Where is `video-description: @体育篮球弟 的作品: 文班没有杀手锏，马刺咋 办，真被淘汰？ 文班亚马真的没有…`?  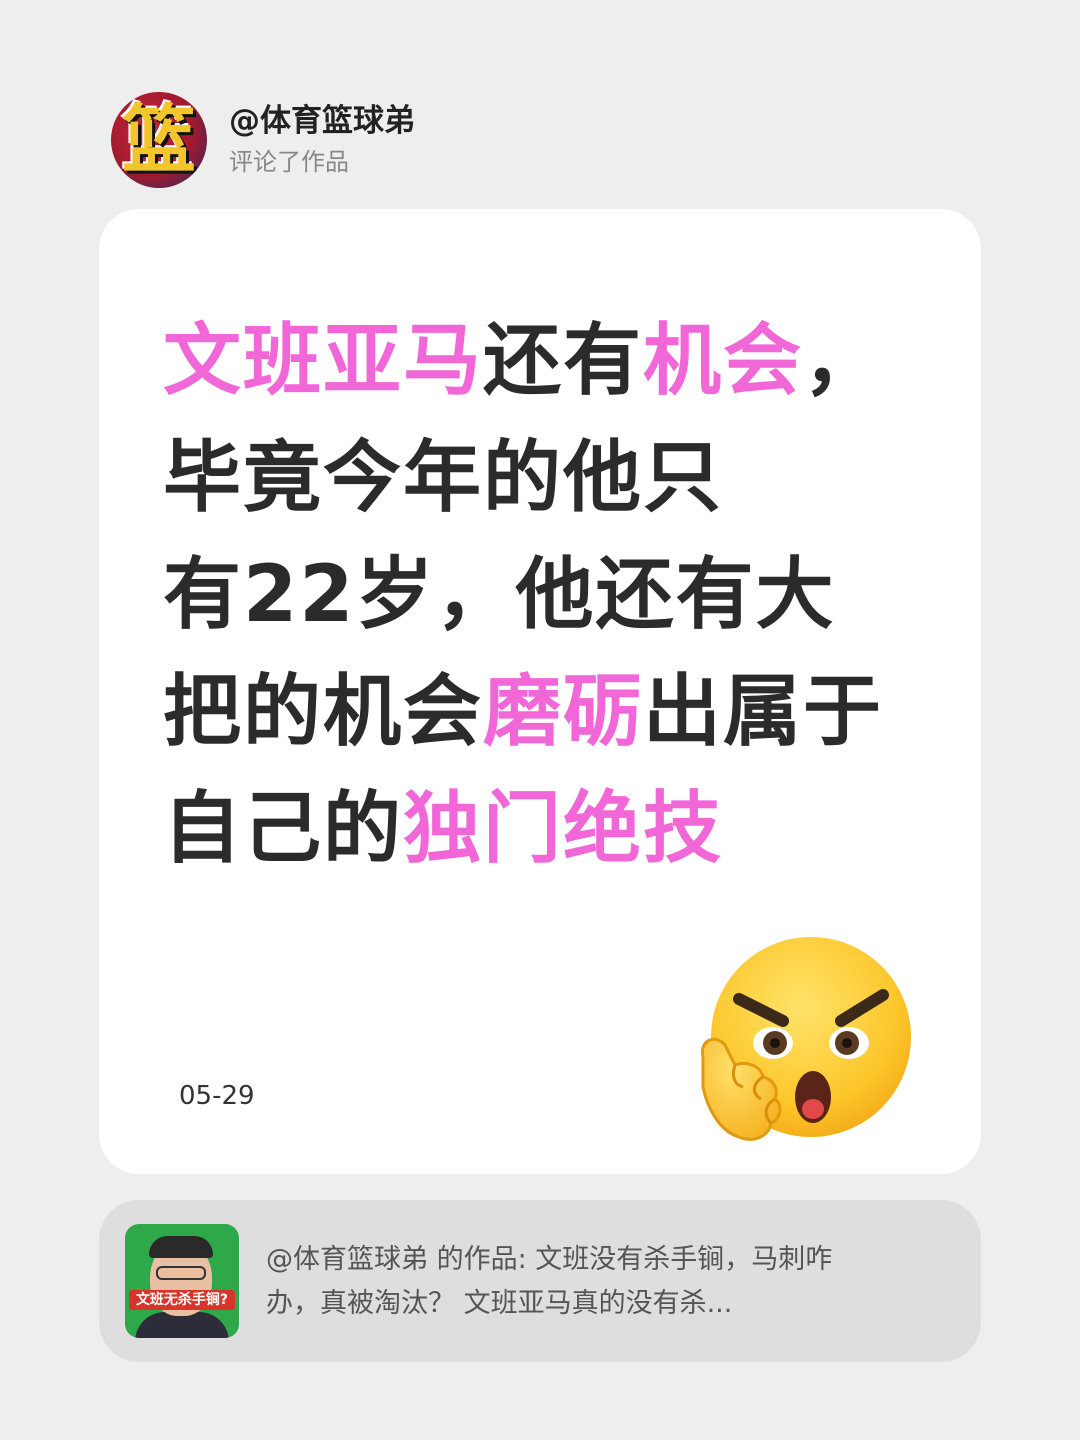 video-description: @体育篮球弟 的作品: 文班没有杀手锏，马刺咋 办，真被淘汰？ 文班亚马真的没有… is located at coordinates (606, 1282).